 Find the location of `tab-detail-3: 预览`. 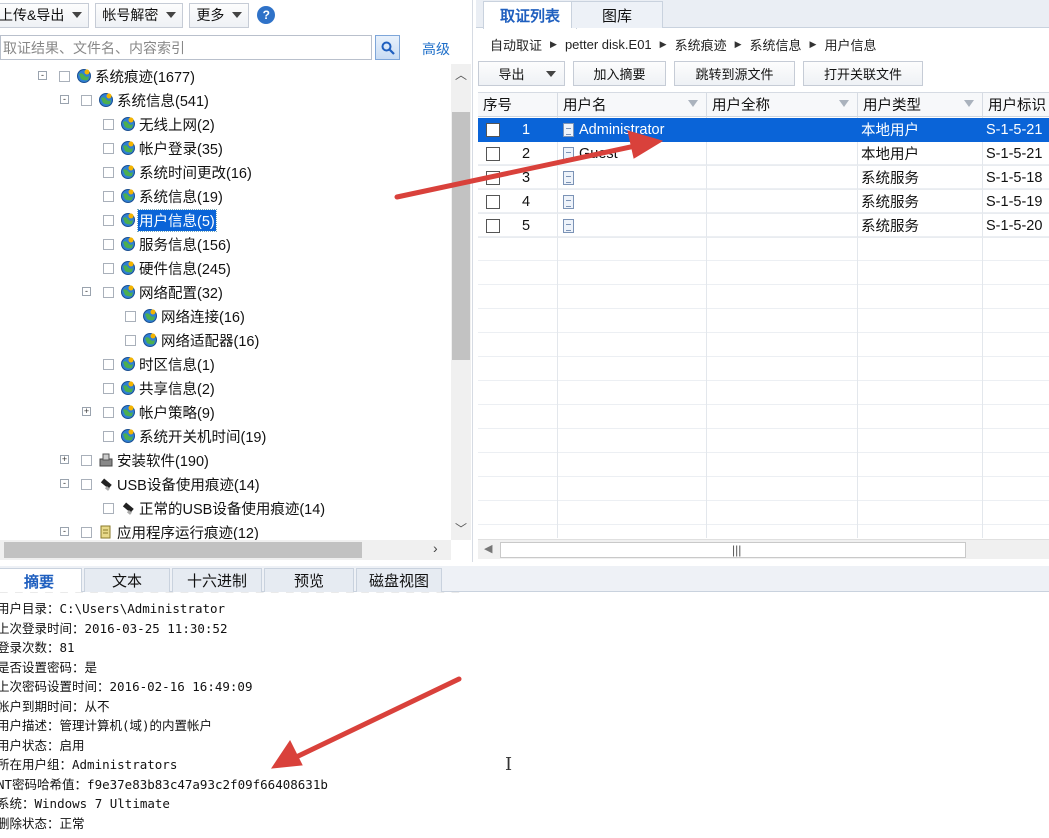

tab-detail-3: 预览 is located at coordinates (309, 580).